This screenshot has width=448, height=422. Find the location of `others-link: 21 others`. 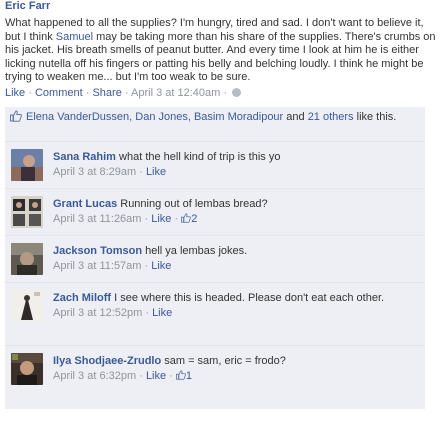

others-link: 21 others is located at coordinates (331, 117).